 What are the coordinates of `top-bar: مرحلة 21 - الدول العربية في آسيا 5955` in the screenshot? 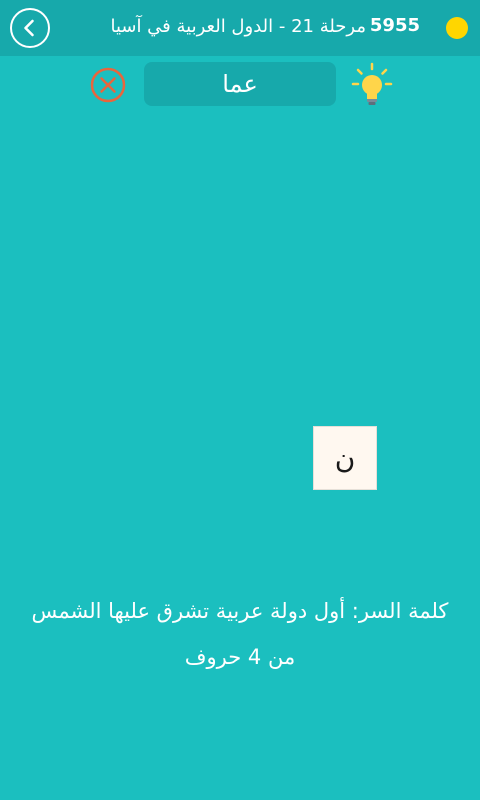 It's located at (240, 28).